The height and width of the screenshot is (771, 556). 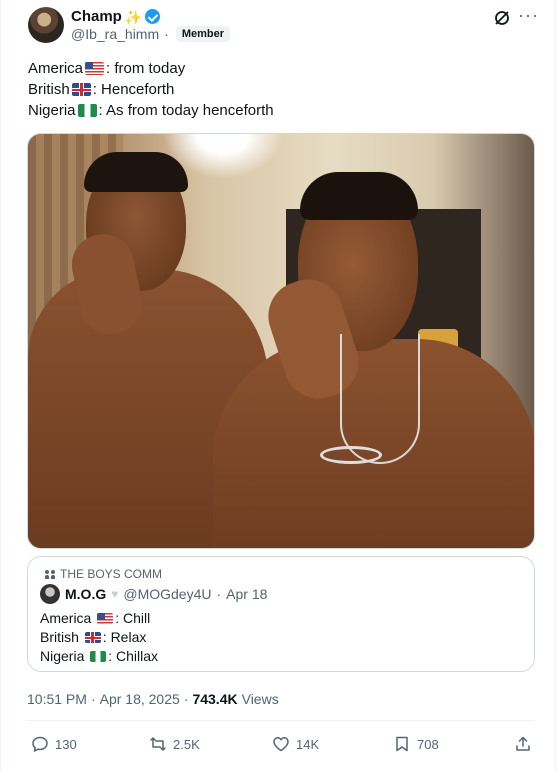 What do you see at coordinates (96, 16) in the screenshot?
I see `author-name: Champ` at bounding box center [96, 16].